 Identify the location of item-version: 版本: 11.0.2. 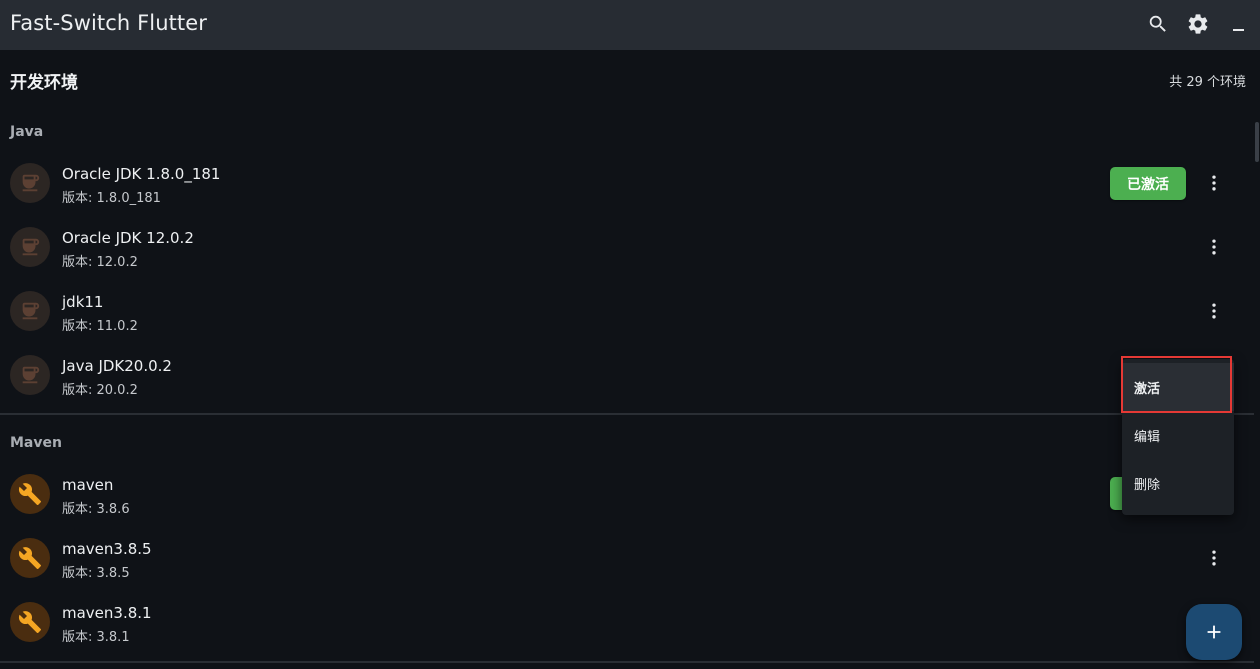
(100, 326).